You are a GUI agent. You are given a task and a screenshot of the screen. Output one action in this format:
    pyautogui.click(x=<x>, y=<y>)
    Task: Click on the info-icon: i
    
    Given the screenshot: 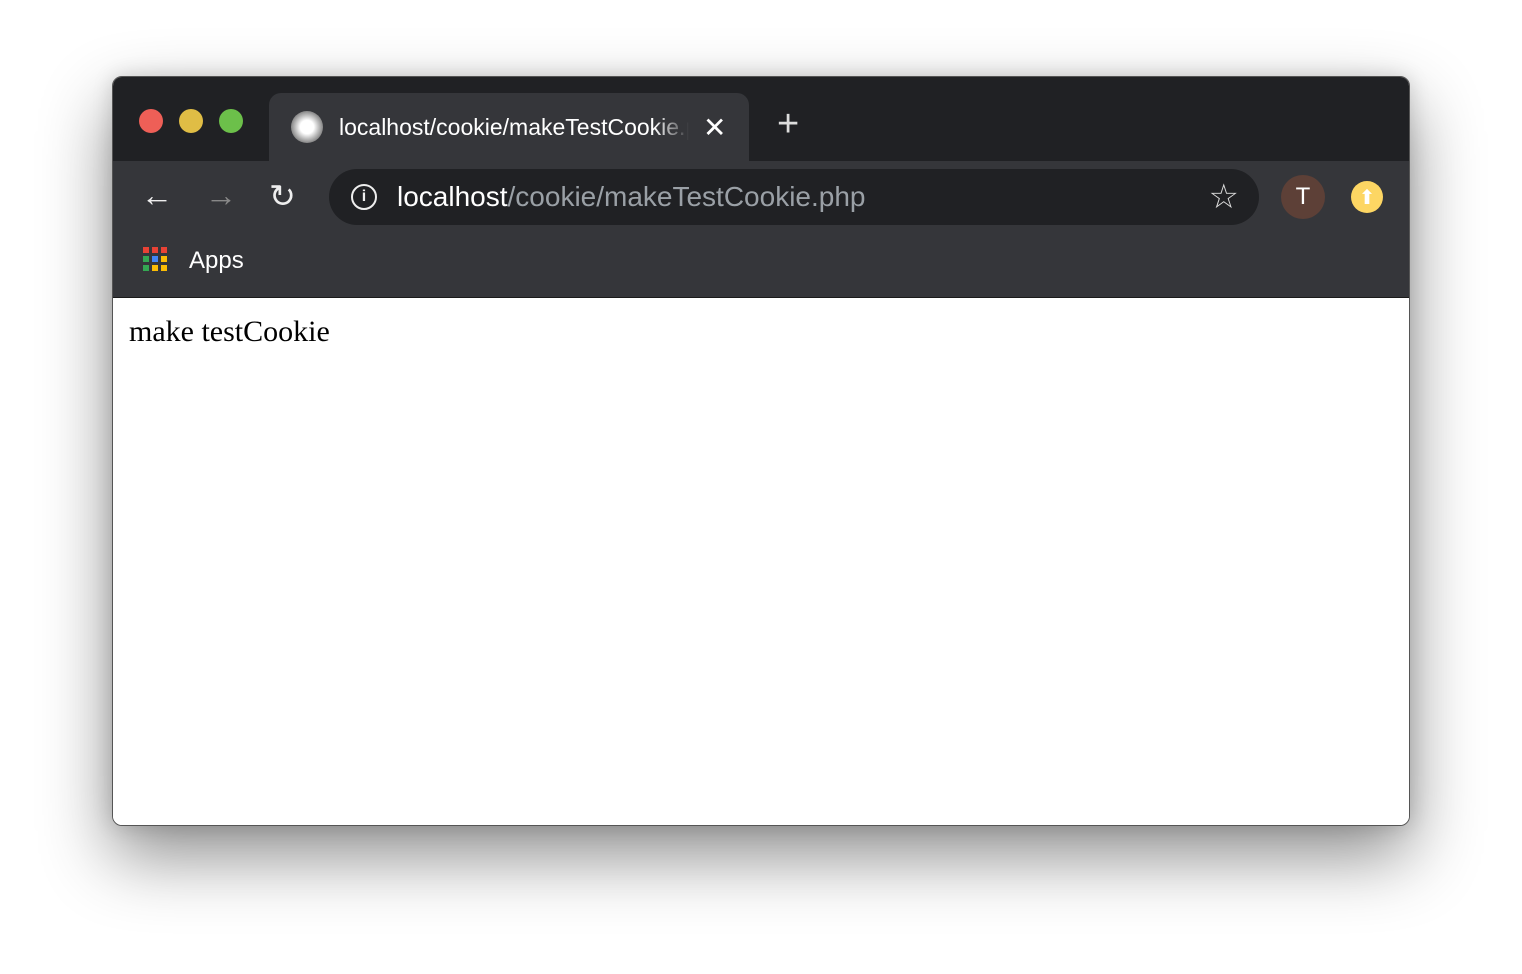 What is the action you would take?
    pyautogui.click(x=364, y=197)
    